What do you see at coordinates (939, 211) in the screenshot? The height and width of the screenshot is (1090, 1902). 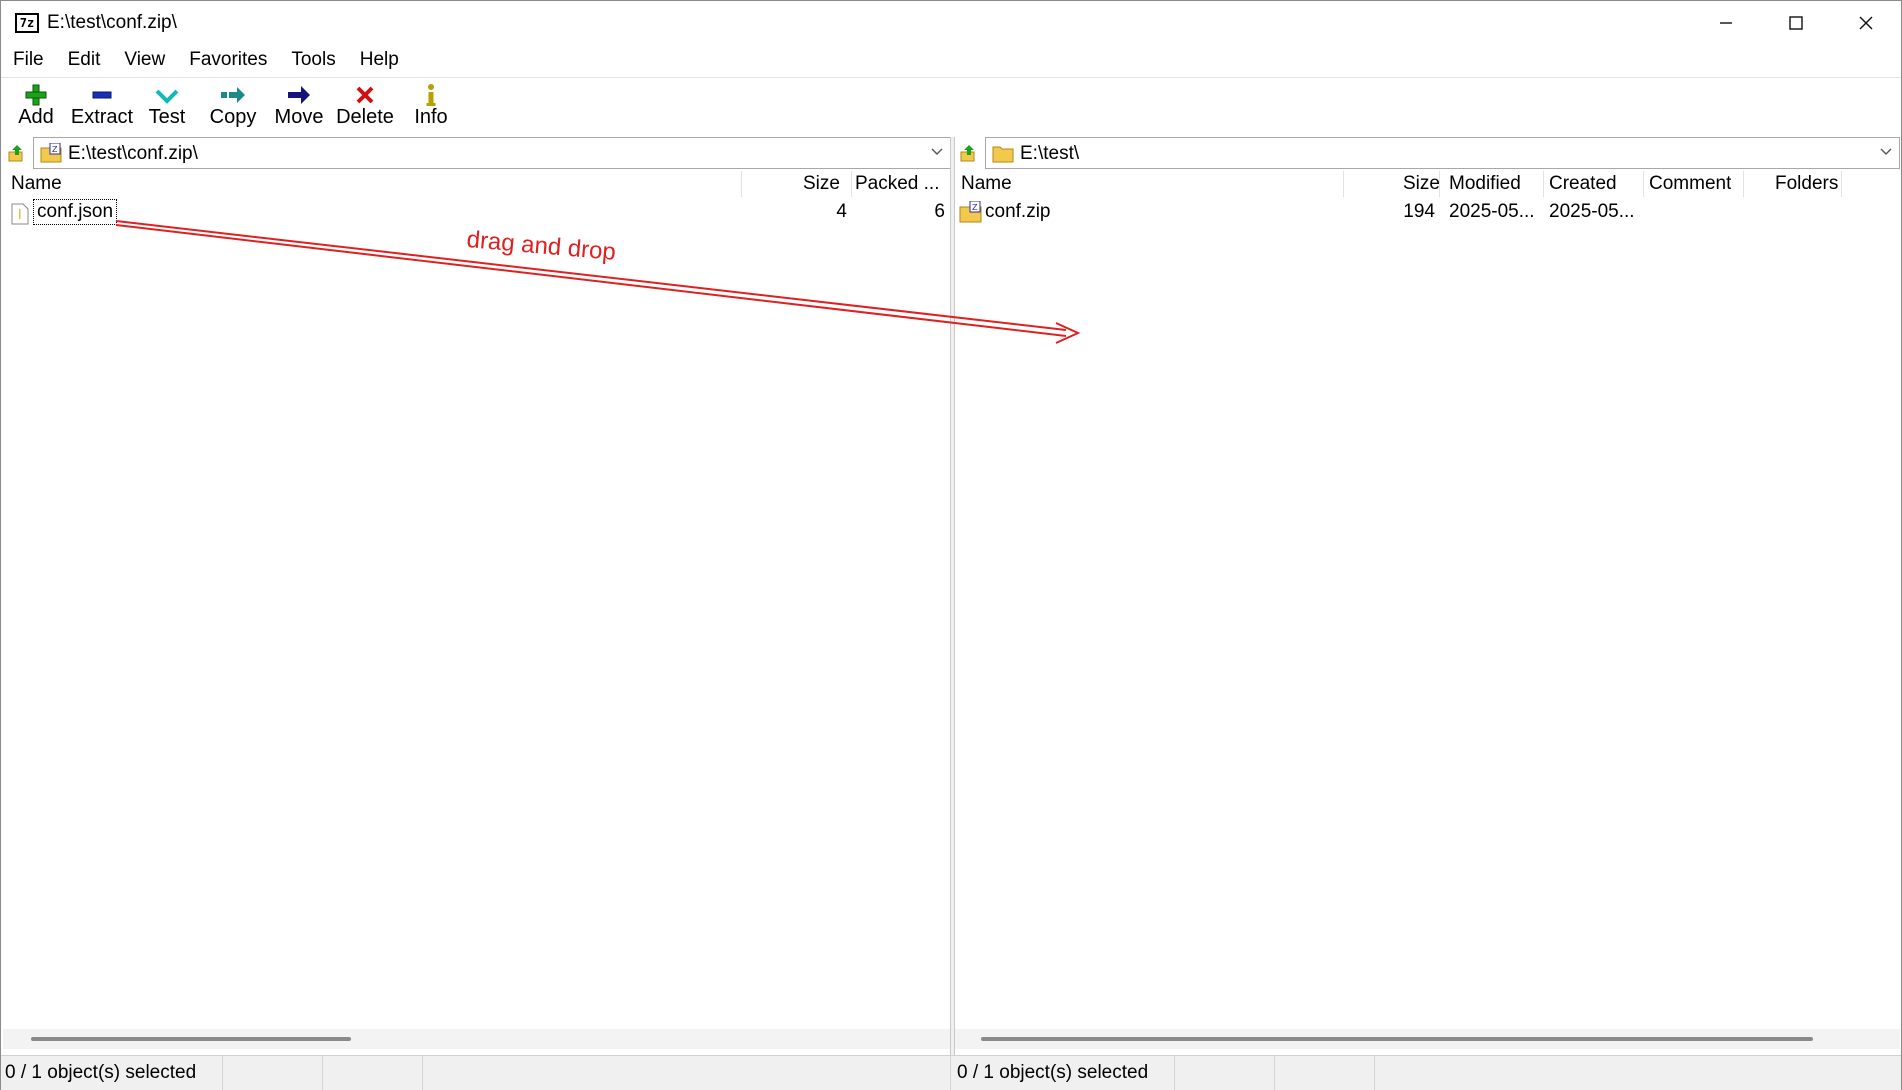 I see `file-packed-size: 6` at bounding box center [939, 211].